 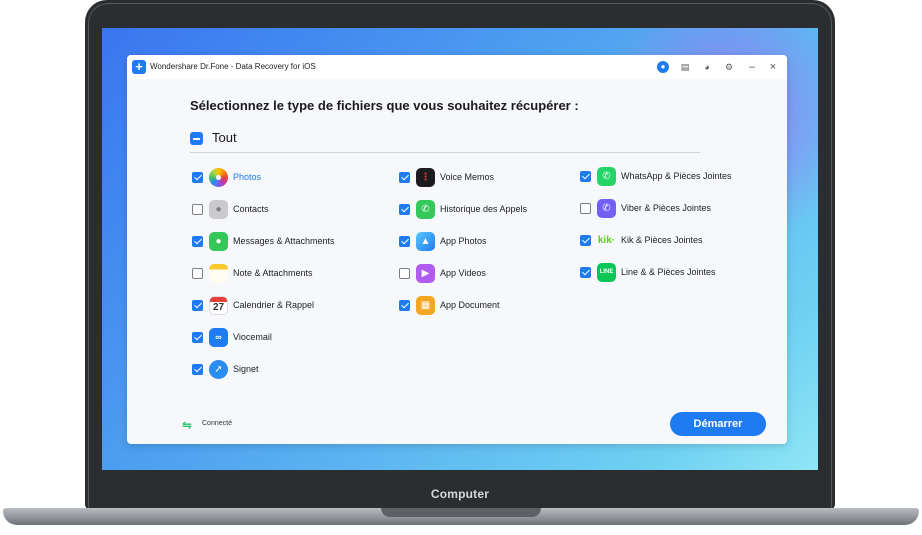 What do you see at coordinates (463, 241) in the screenshot?
I see `category-label: App Photos` at bounding box center [463, 241].